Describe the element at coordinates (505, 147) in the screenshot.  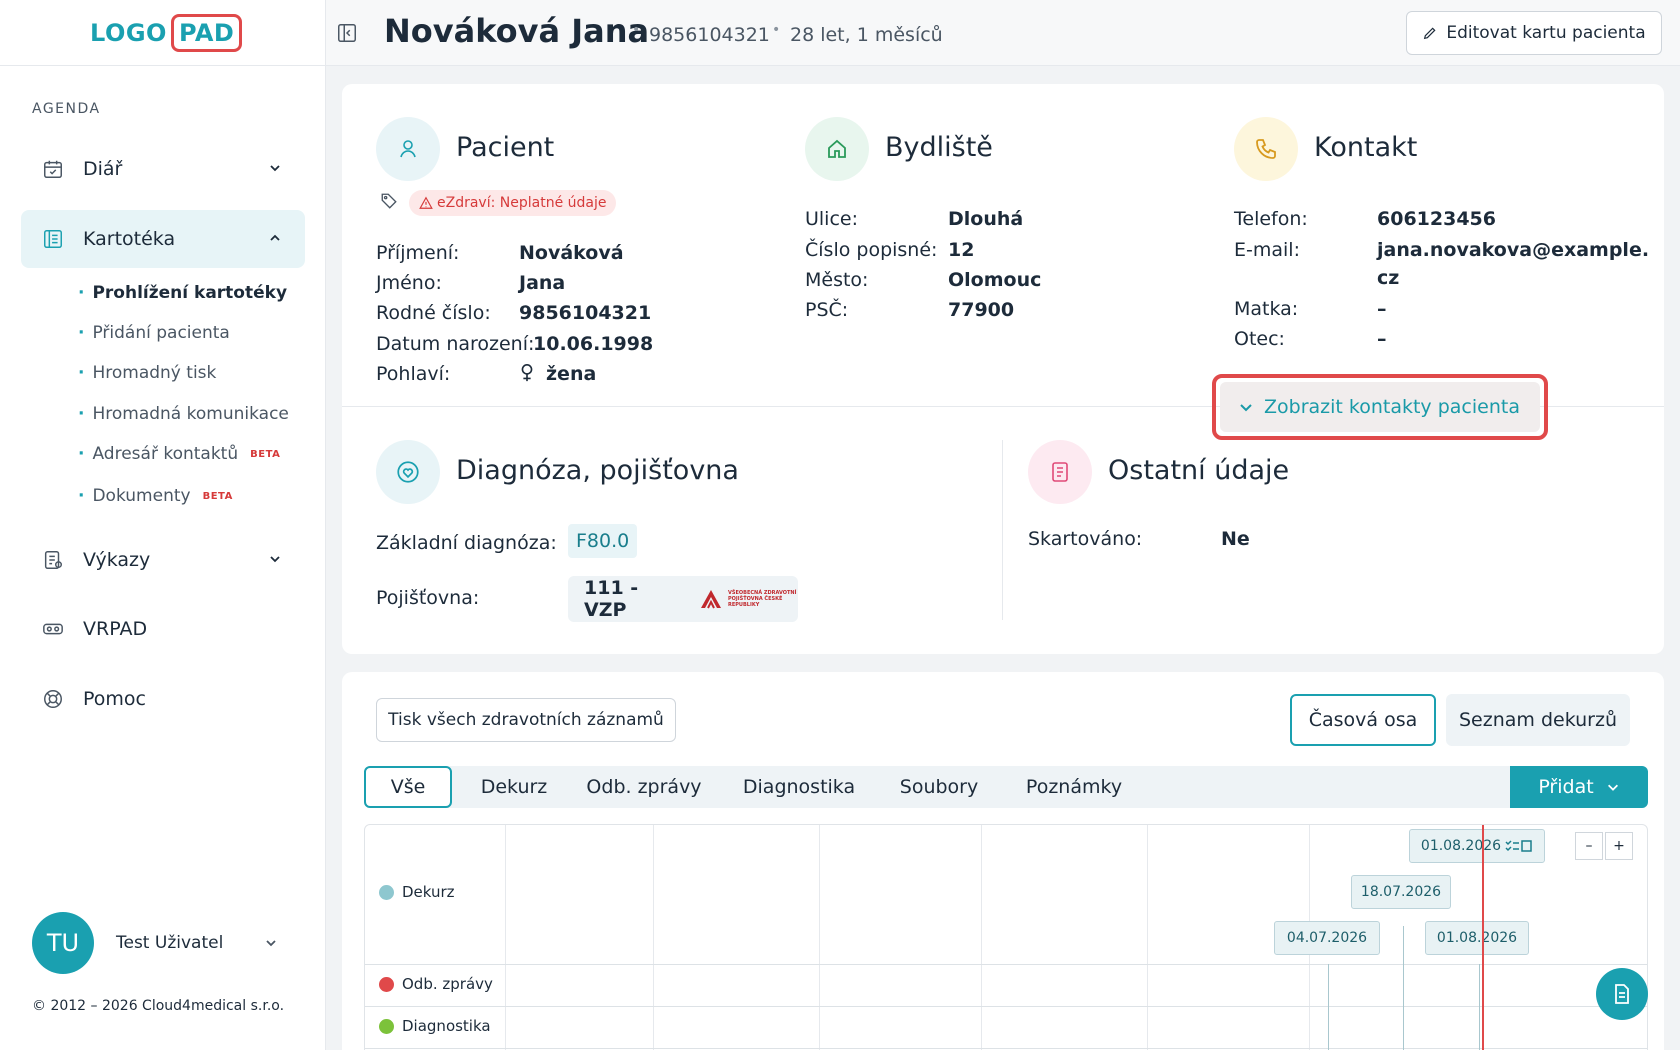
I see `section-title-pacient: Pacient` at that location.